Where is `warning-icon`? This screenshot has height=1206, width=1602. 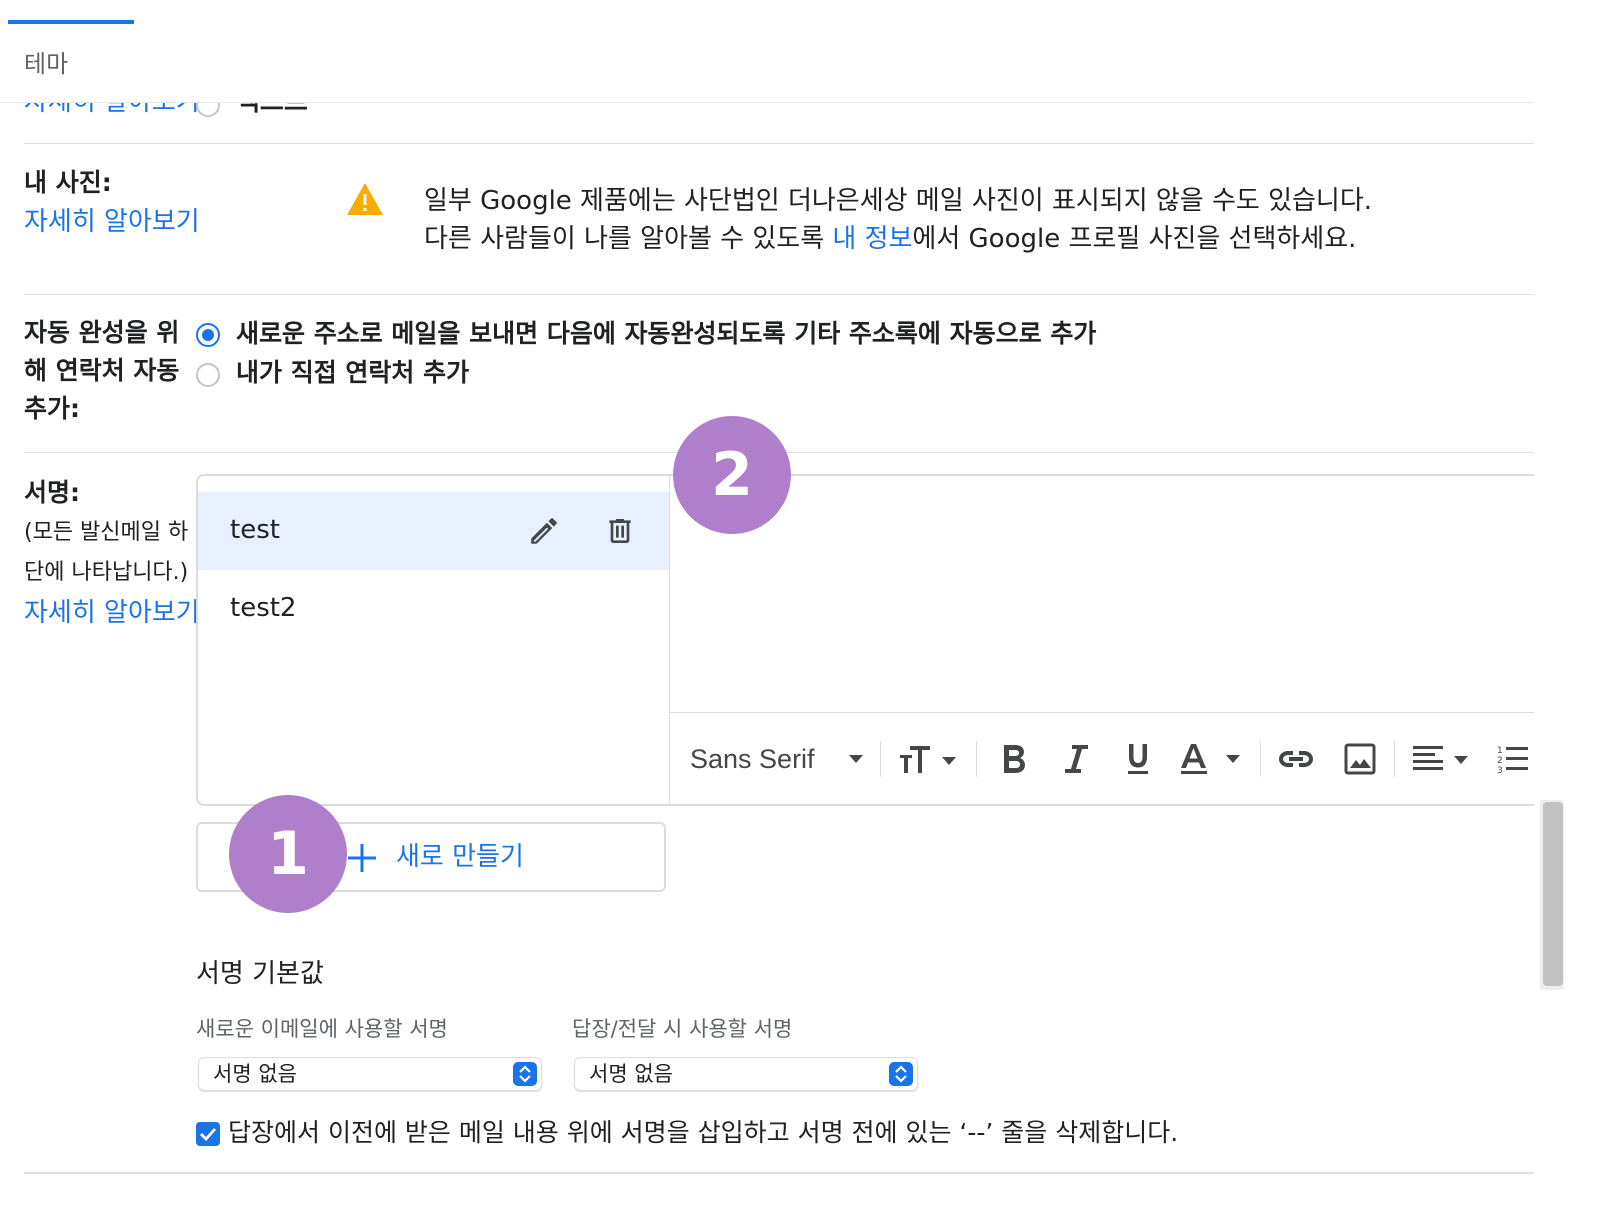 warning-icon is located at coordinates (365, 199).